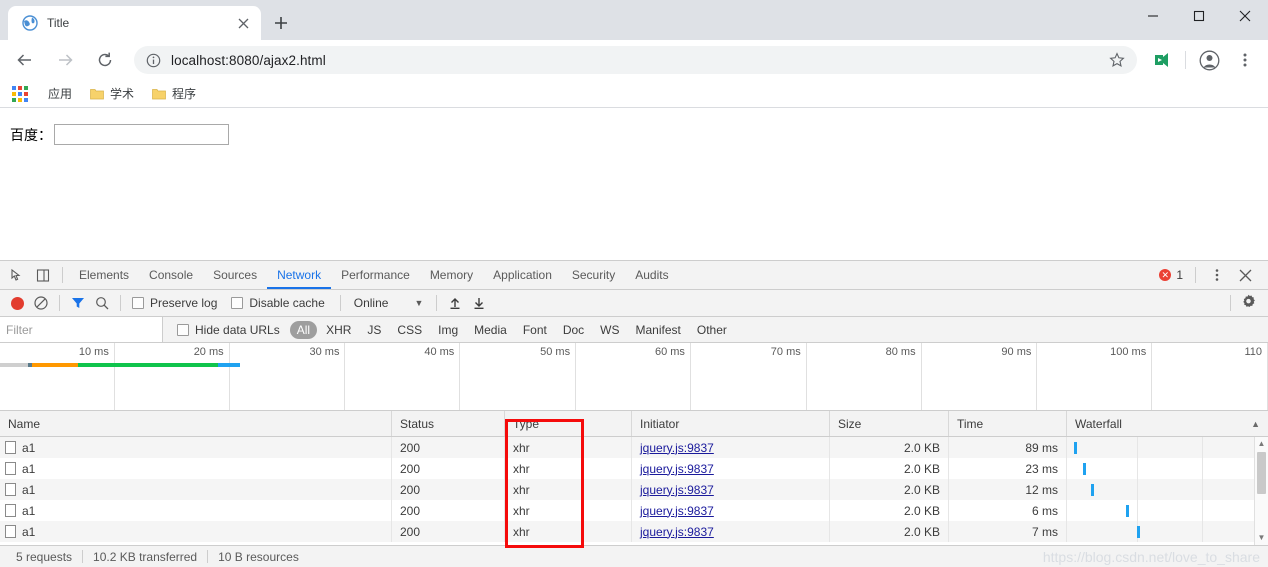 This screenshot has width=1268, height=567. Describe the element at coordinates (1117, 60) in the screenshot. I see `bookmark-star-icon` at that location.